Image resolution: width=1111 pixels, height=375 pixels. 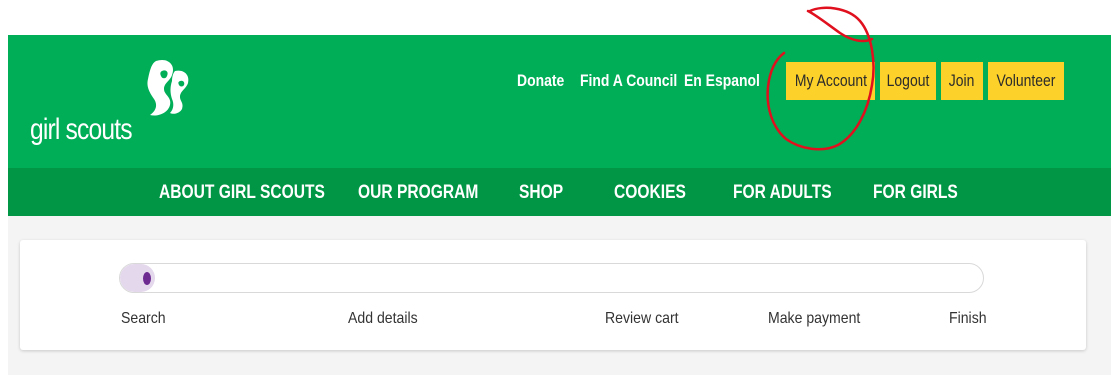 I want to click on step-label-search: Search, so click(x=143, y=318).